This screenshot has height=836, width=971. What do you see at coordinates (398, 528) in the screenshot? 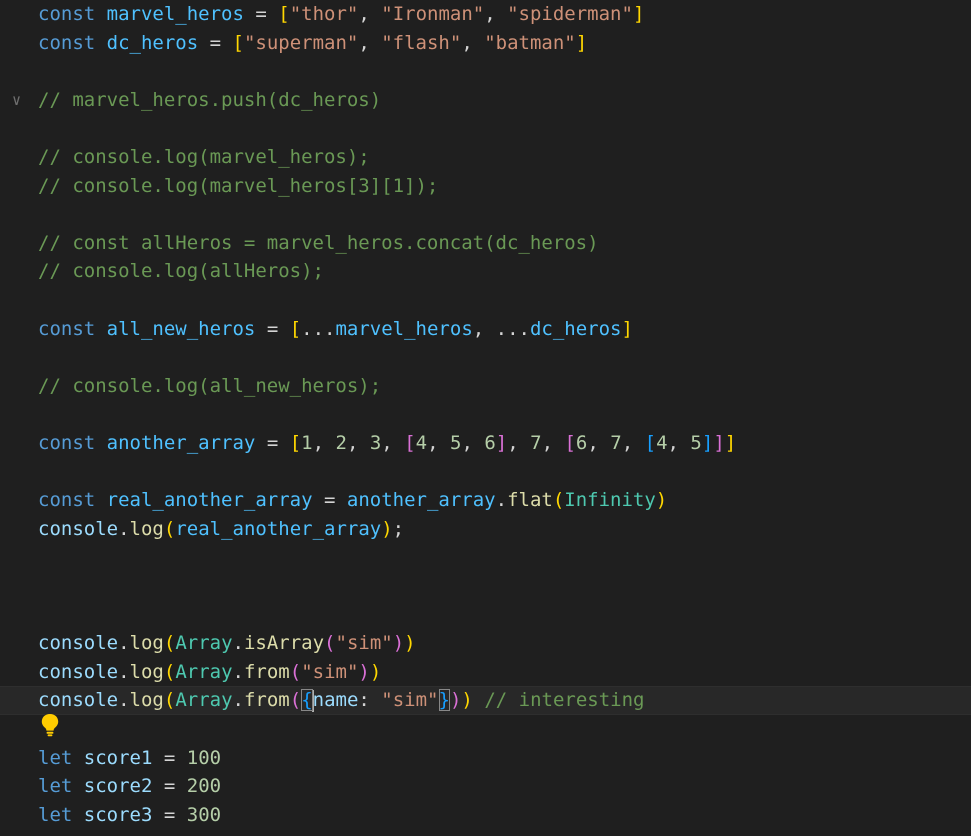
I see `code-token: ;` at bounding box center [398, 528].